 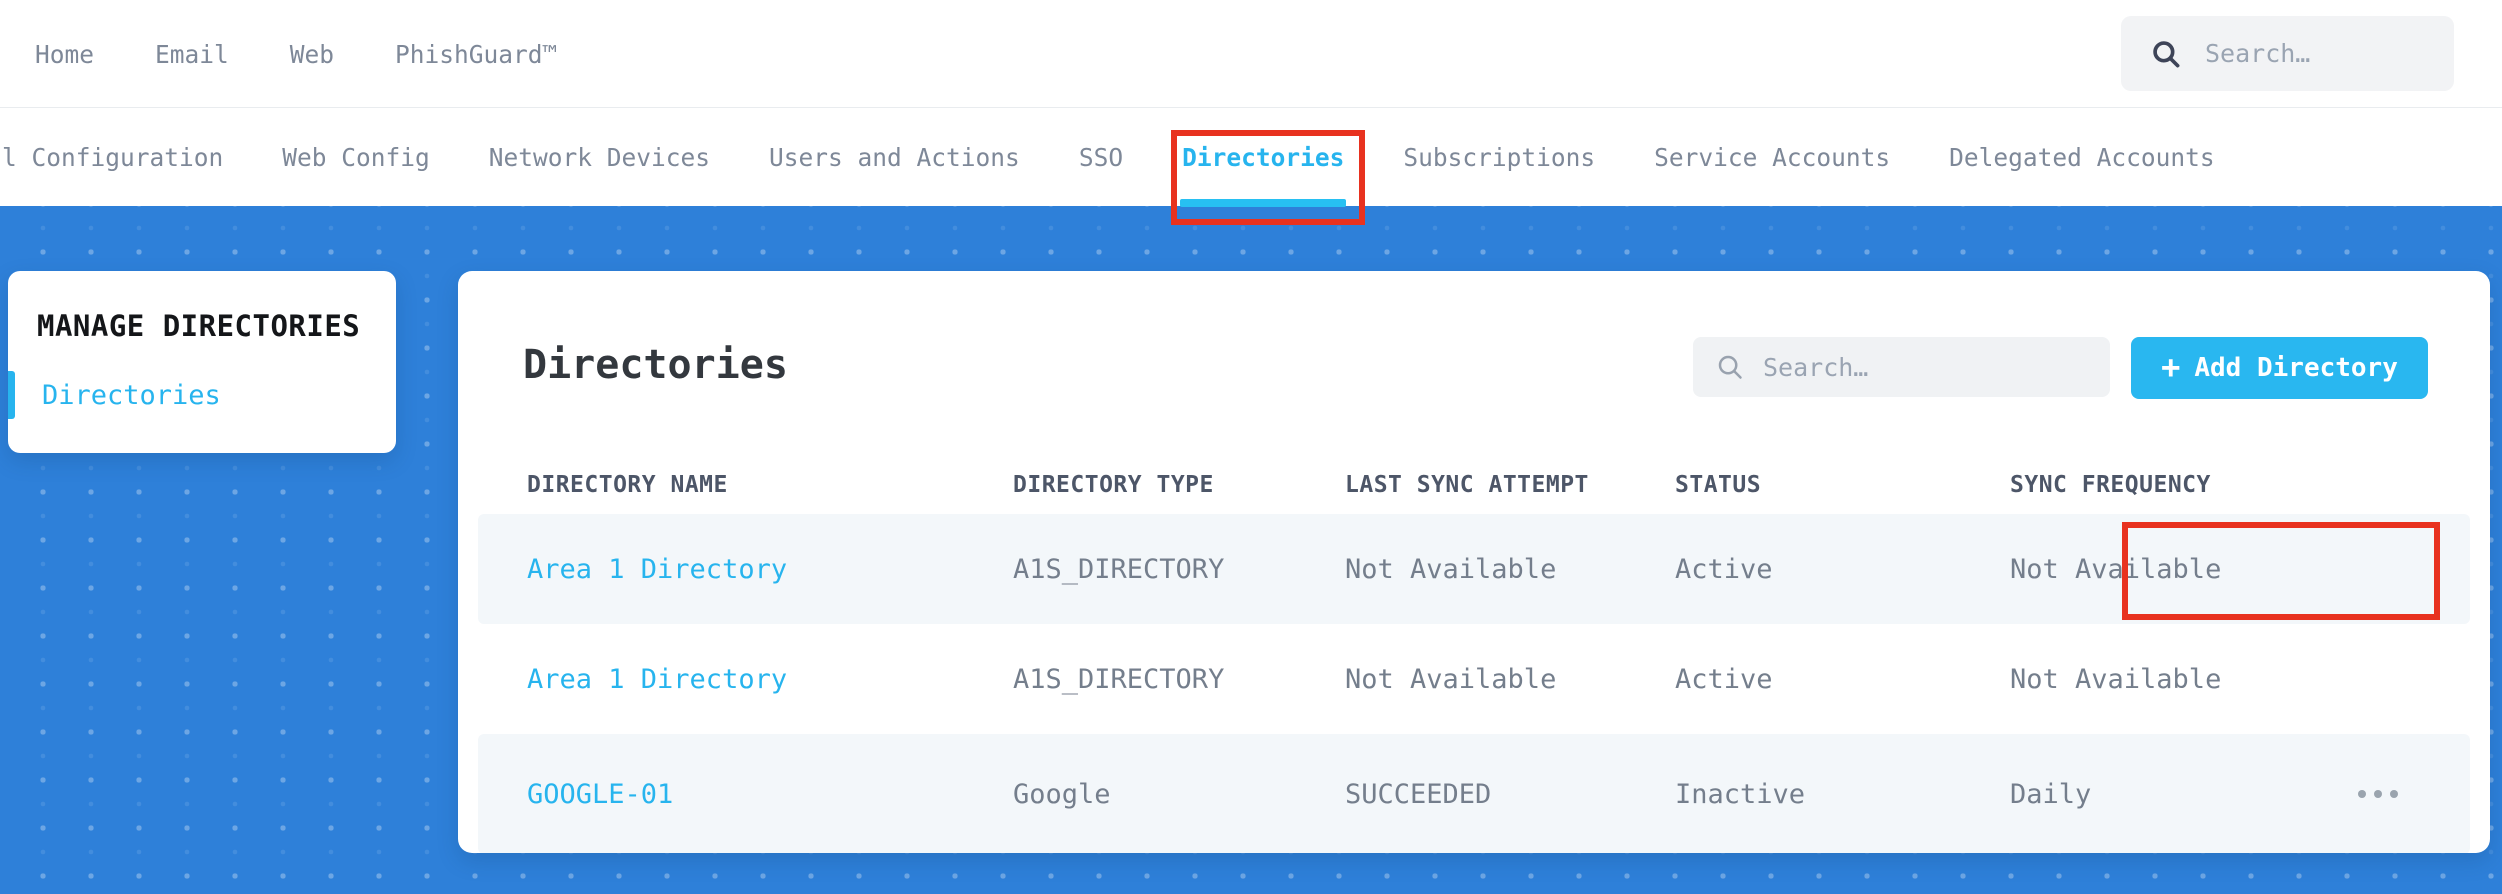 I want to click on tab-delegated-accounts: Delegated Accounts, so click(x=2082, y=157).